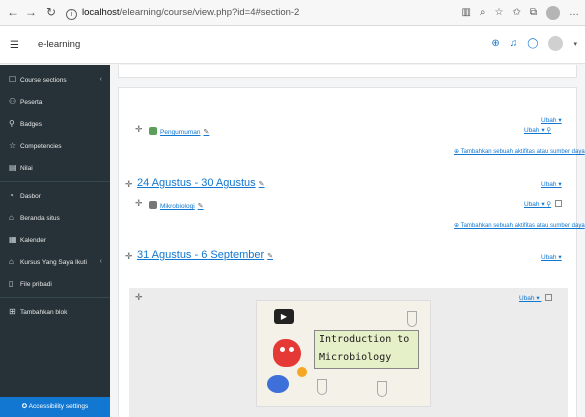 The height and width of the screenshot is (417, 585). I want to click on url-host: localhost, so click(101, 12).